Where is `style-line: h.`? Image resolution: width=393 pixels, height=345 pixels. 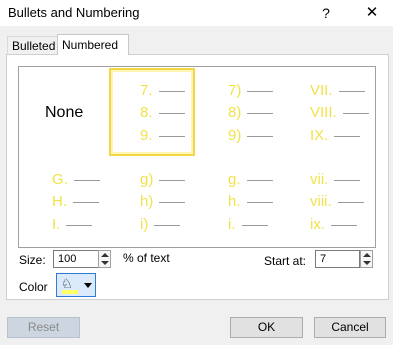 style-line: h. is located at coordinates (250, 201).